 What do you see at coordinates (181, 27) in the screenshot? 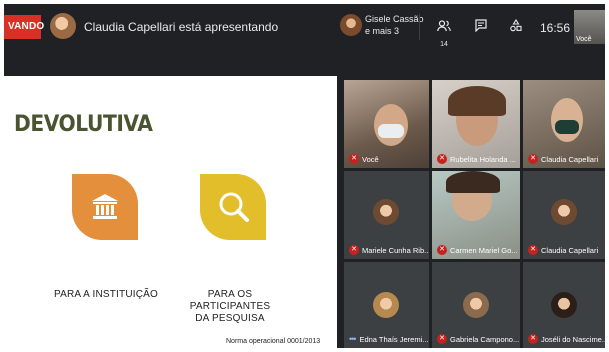
I see `presenter-status: Claudia Capellari está apresentando` at bounding box center [181, 27].